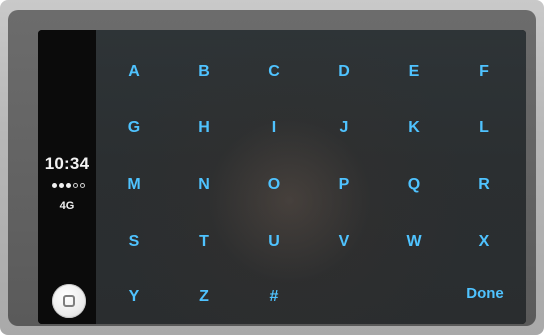  Describe the element at coordinates (414, 128) in the screenshot. I see `key-k: K` at that location.